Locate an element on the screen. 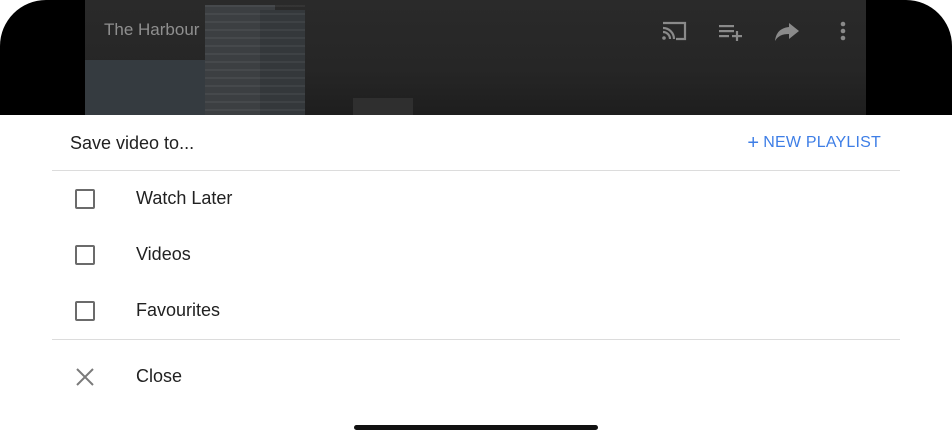 The height and width of the screenshot is (439, 952). playlist-label: Videos is located at coordinates (163, 254).